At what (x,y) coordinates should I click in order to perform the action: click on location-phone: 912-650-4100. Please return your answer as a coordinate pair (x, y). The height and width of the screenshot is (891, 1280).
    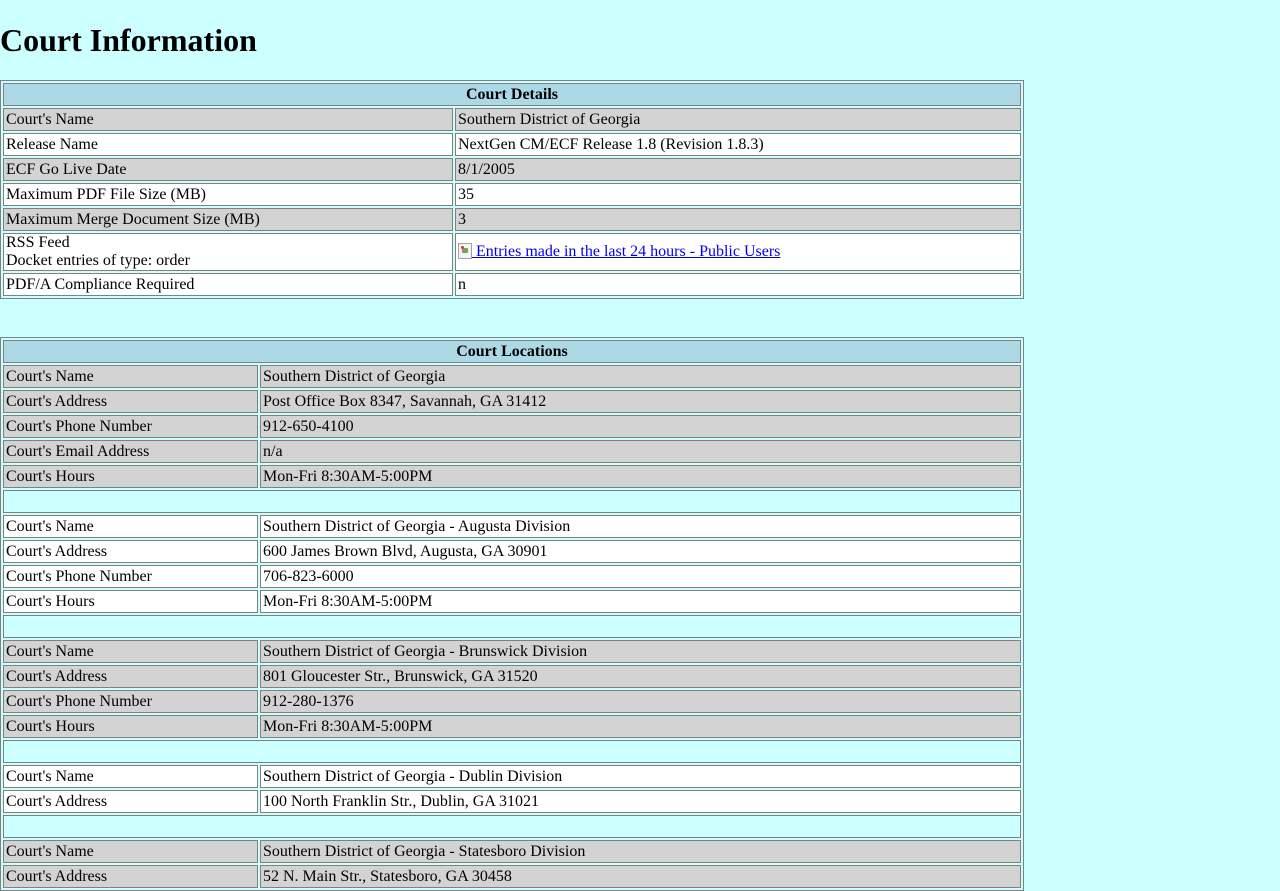
    Looking at the image, I should click on (640, 426).